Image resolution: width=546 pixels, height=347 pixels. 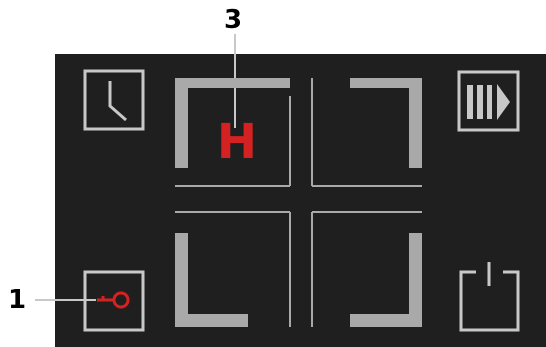 What do you see at coordinates (233, 269) in the screenshot?
I see `cooking-zone-bottom-left` at bounding box center [233, 269].